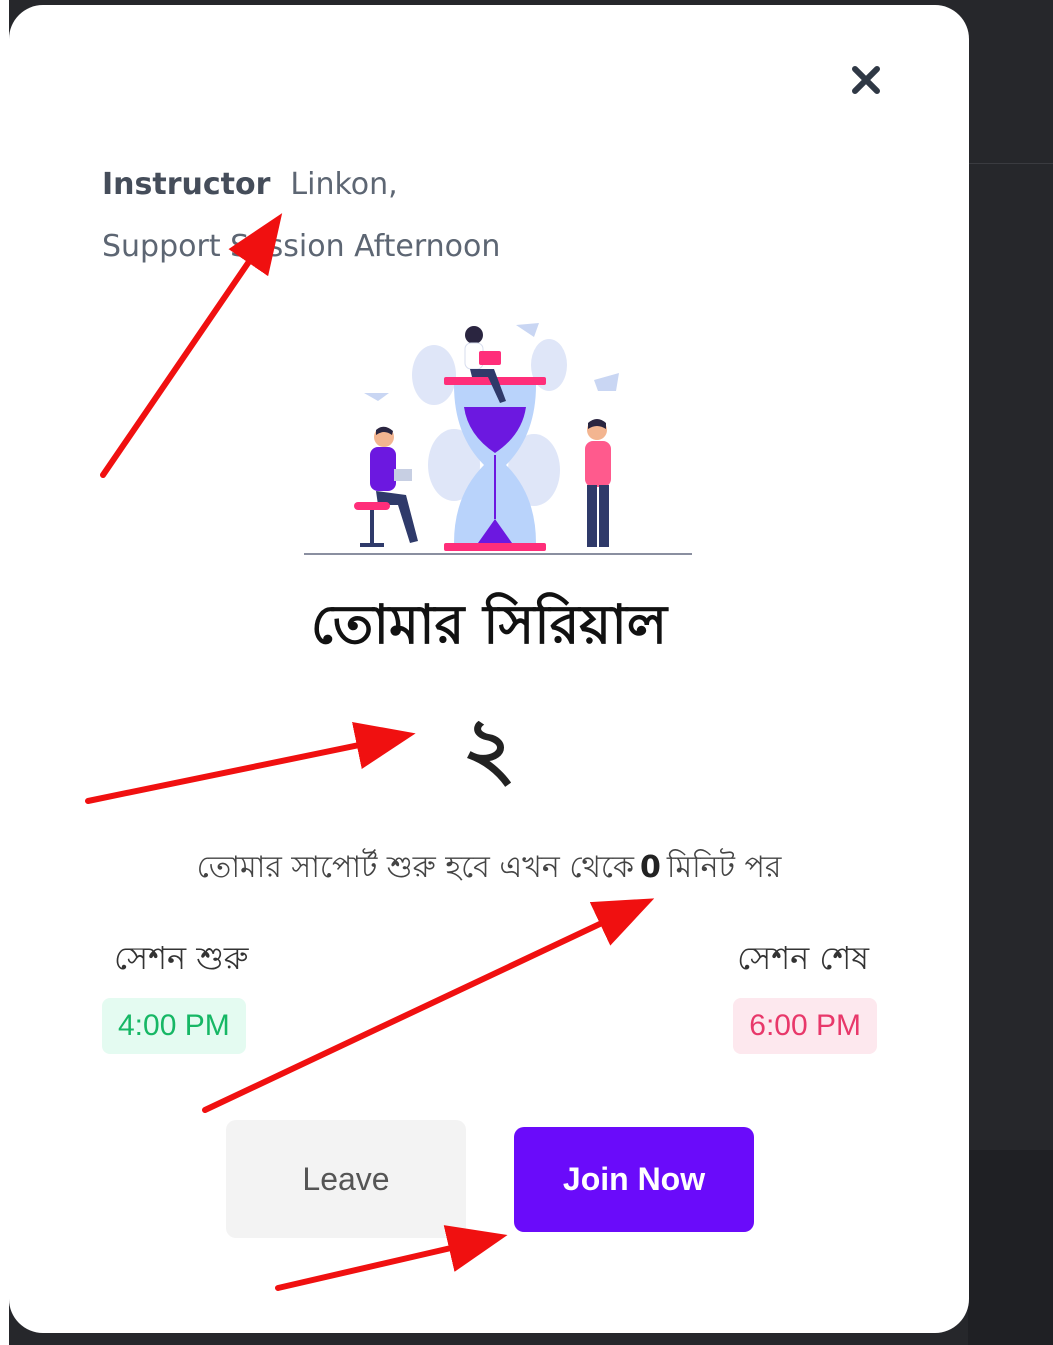 This screenshot has height=1345, width=1053. What do you see at coordinates (498, 439) in the screenshot?
I see `hourglass-waiting-illustration` at bounding box center [498, 439].